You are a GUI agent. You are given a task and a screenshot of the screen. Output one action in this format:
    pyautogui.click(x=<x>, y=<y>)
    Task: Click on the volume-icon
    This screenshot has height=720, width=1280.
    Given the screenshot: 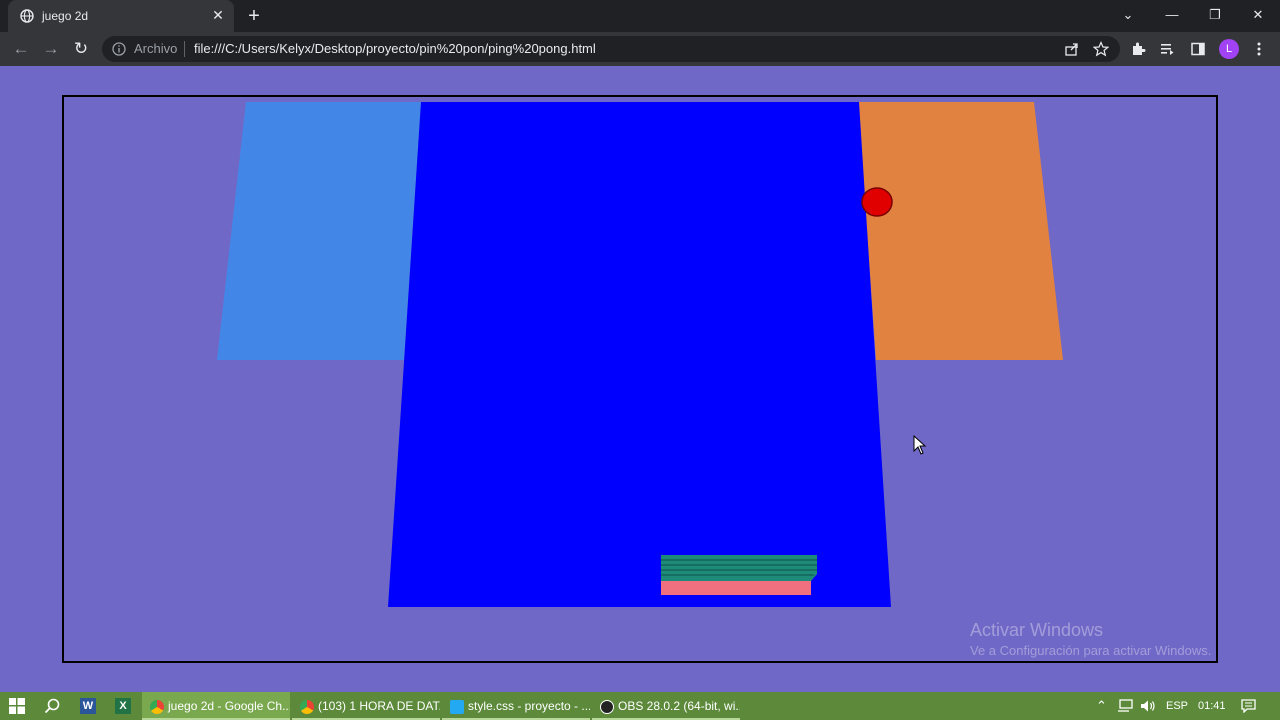 What is the action you would take?
    pyautogui.click(x=1148, y=706)
    